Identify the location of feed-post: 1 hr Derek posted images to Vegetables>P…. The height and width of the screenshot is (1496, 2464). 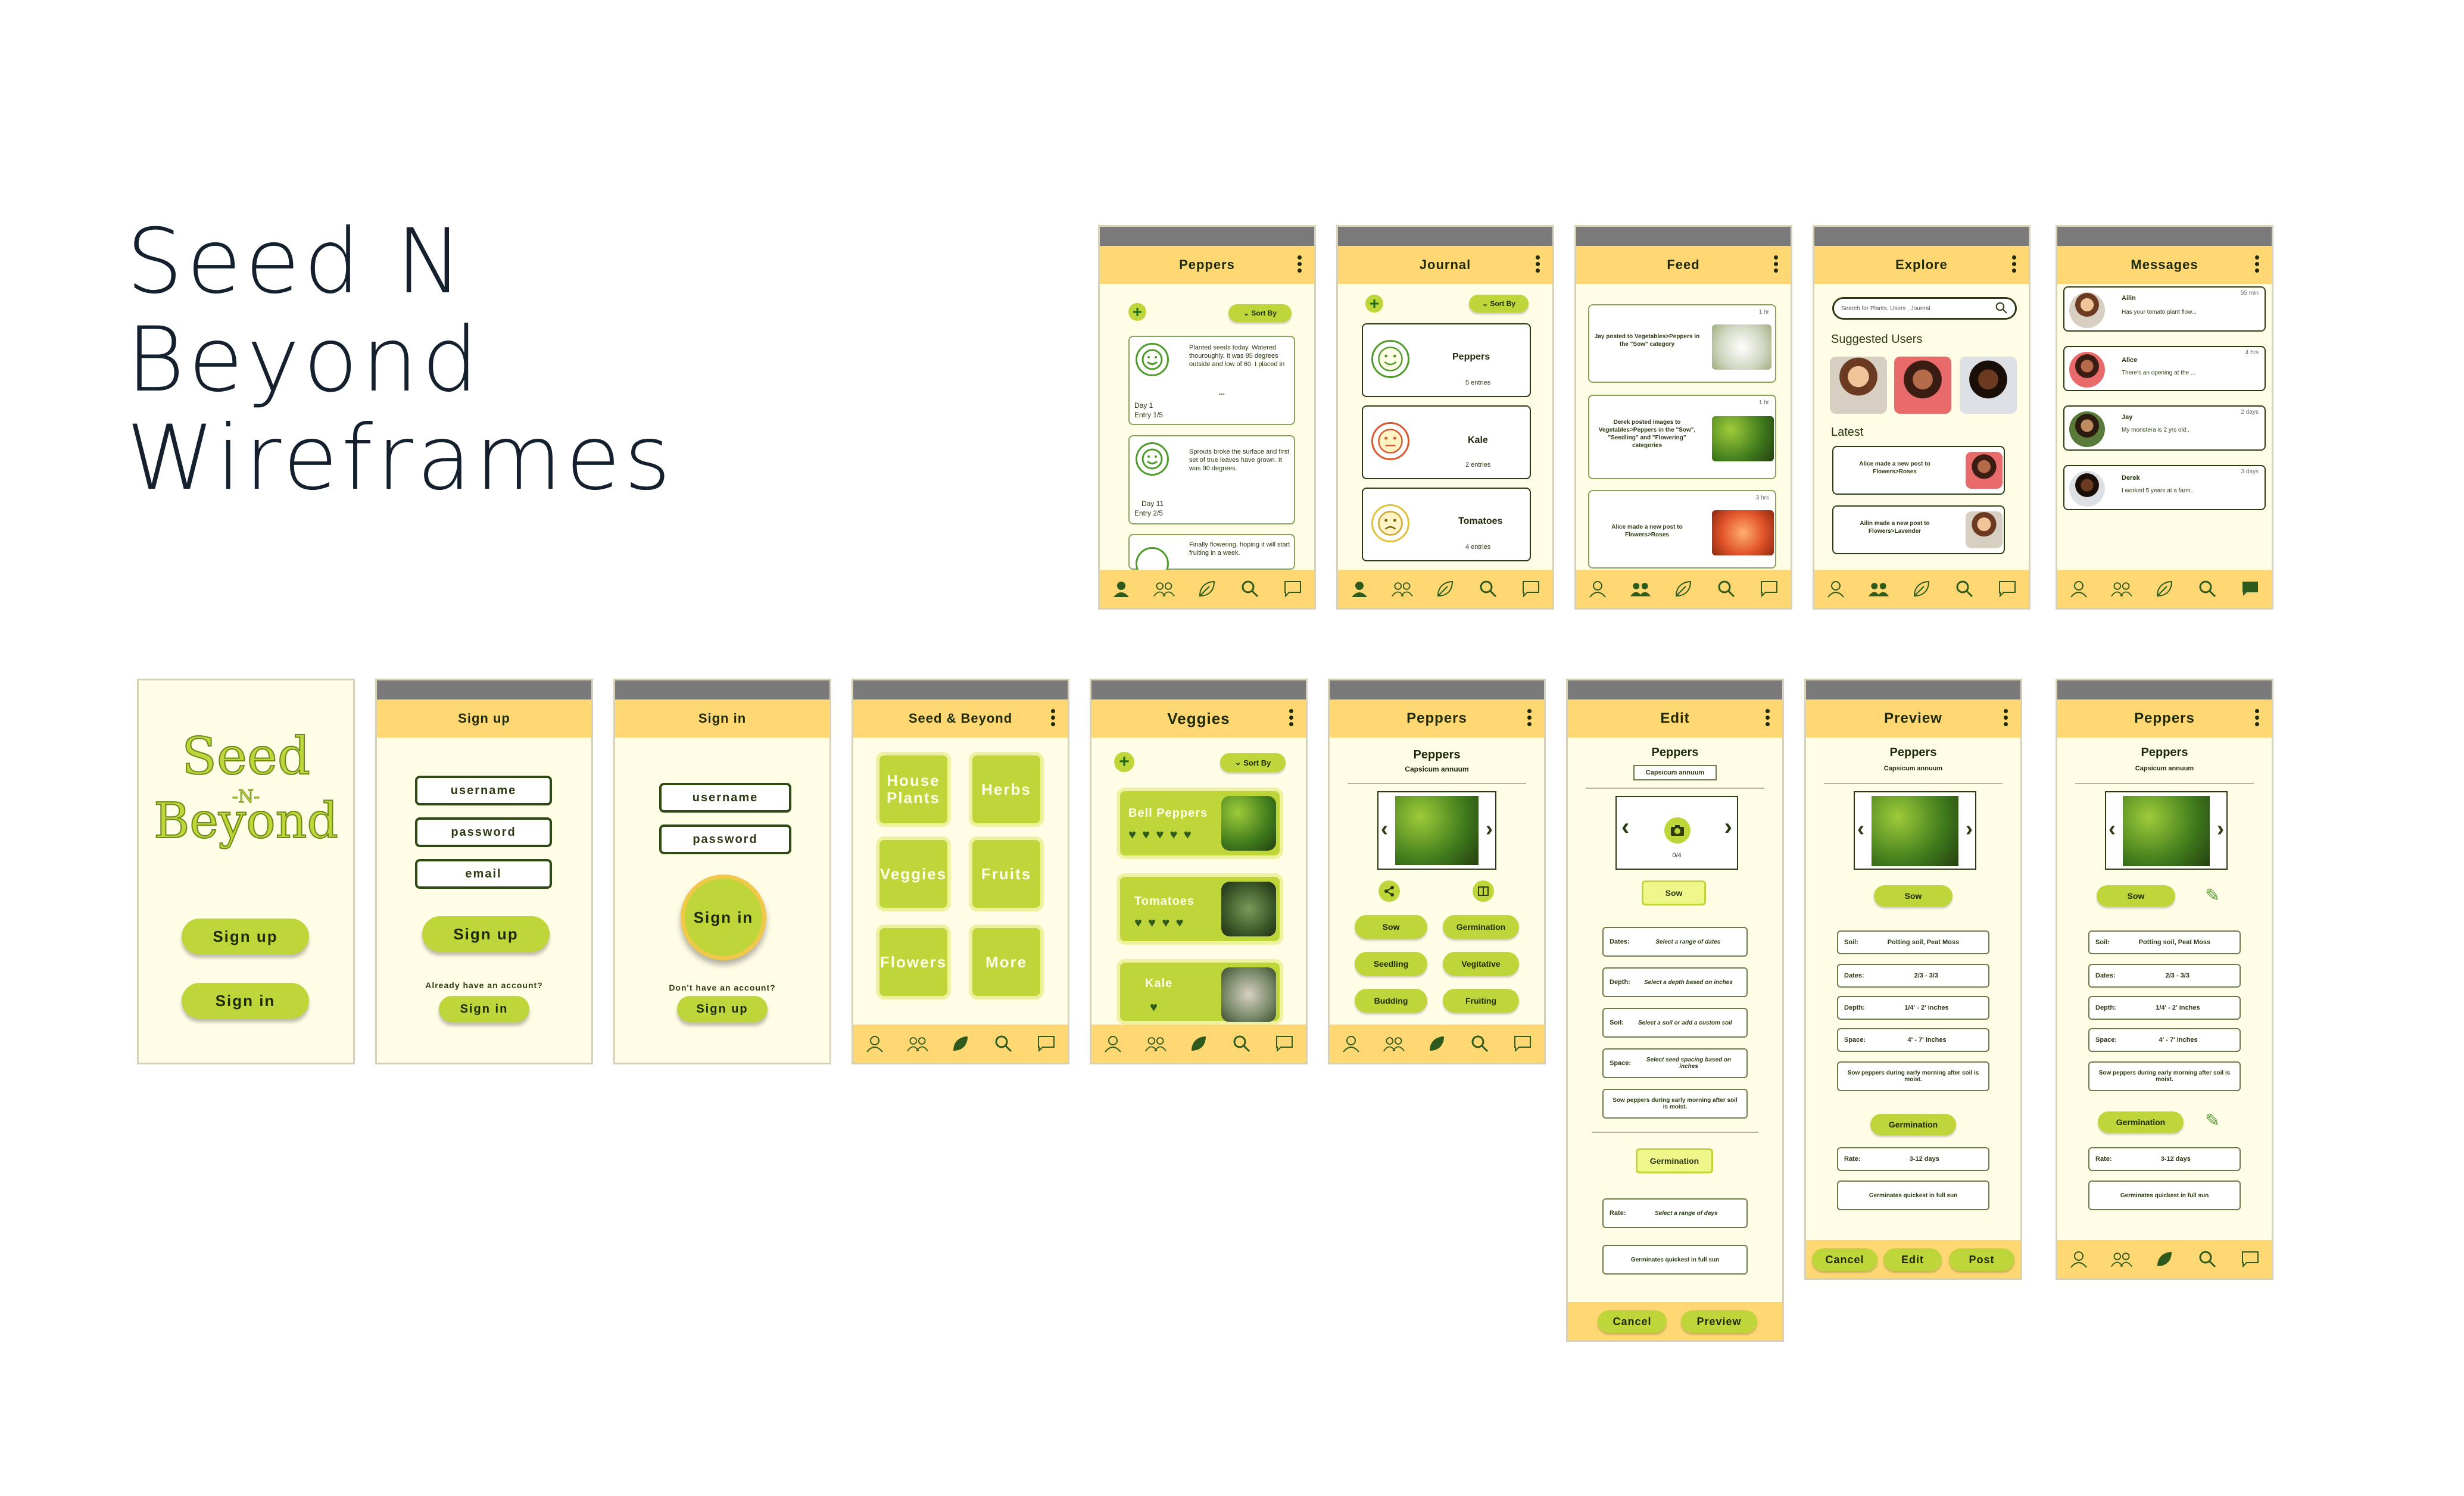
(1682, 437).